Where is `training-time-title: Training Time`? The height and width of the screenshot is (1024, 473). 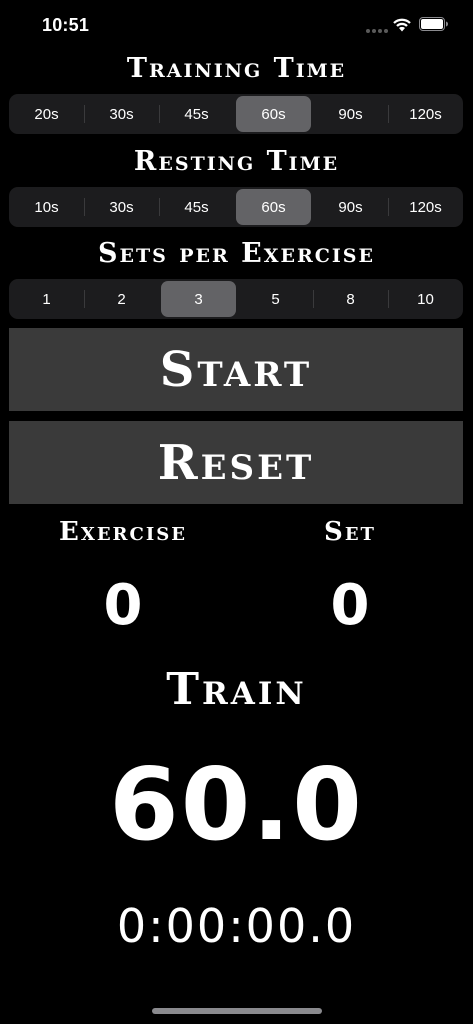
training-time-title: Training Time is located at coordinates (236, 68).